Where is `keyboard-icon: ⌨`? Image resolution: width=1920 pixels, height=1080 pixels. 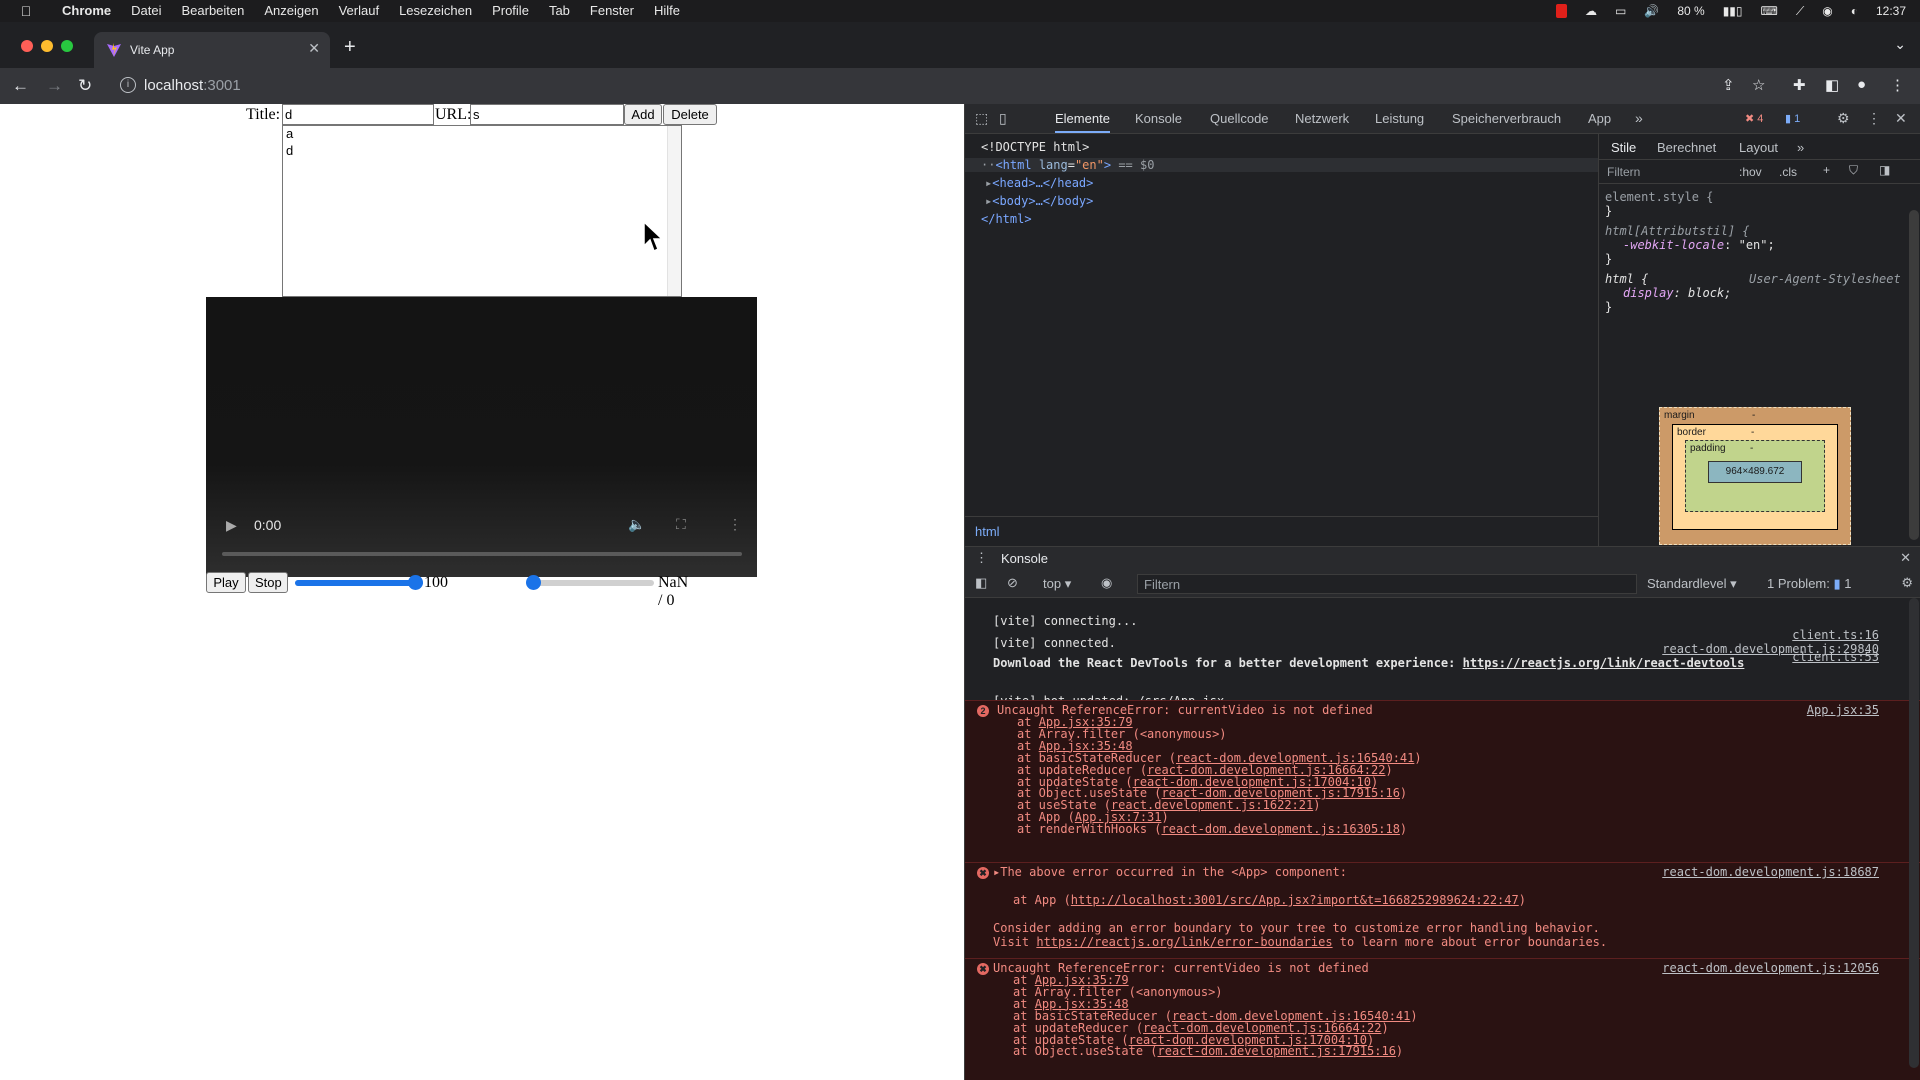 keyboard-icon: ⌨ is located at coordinates (1769, 11).